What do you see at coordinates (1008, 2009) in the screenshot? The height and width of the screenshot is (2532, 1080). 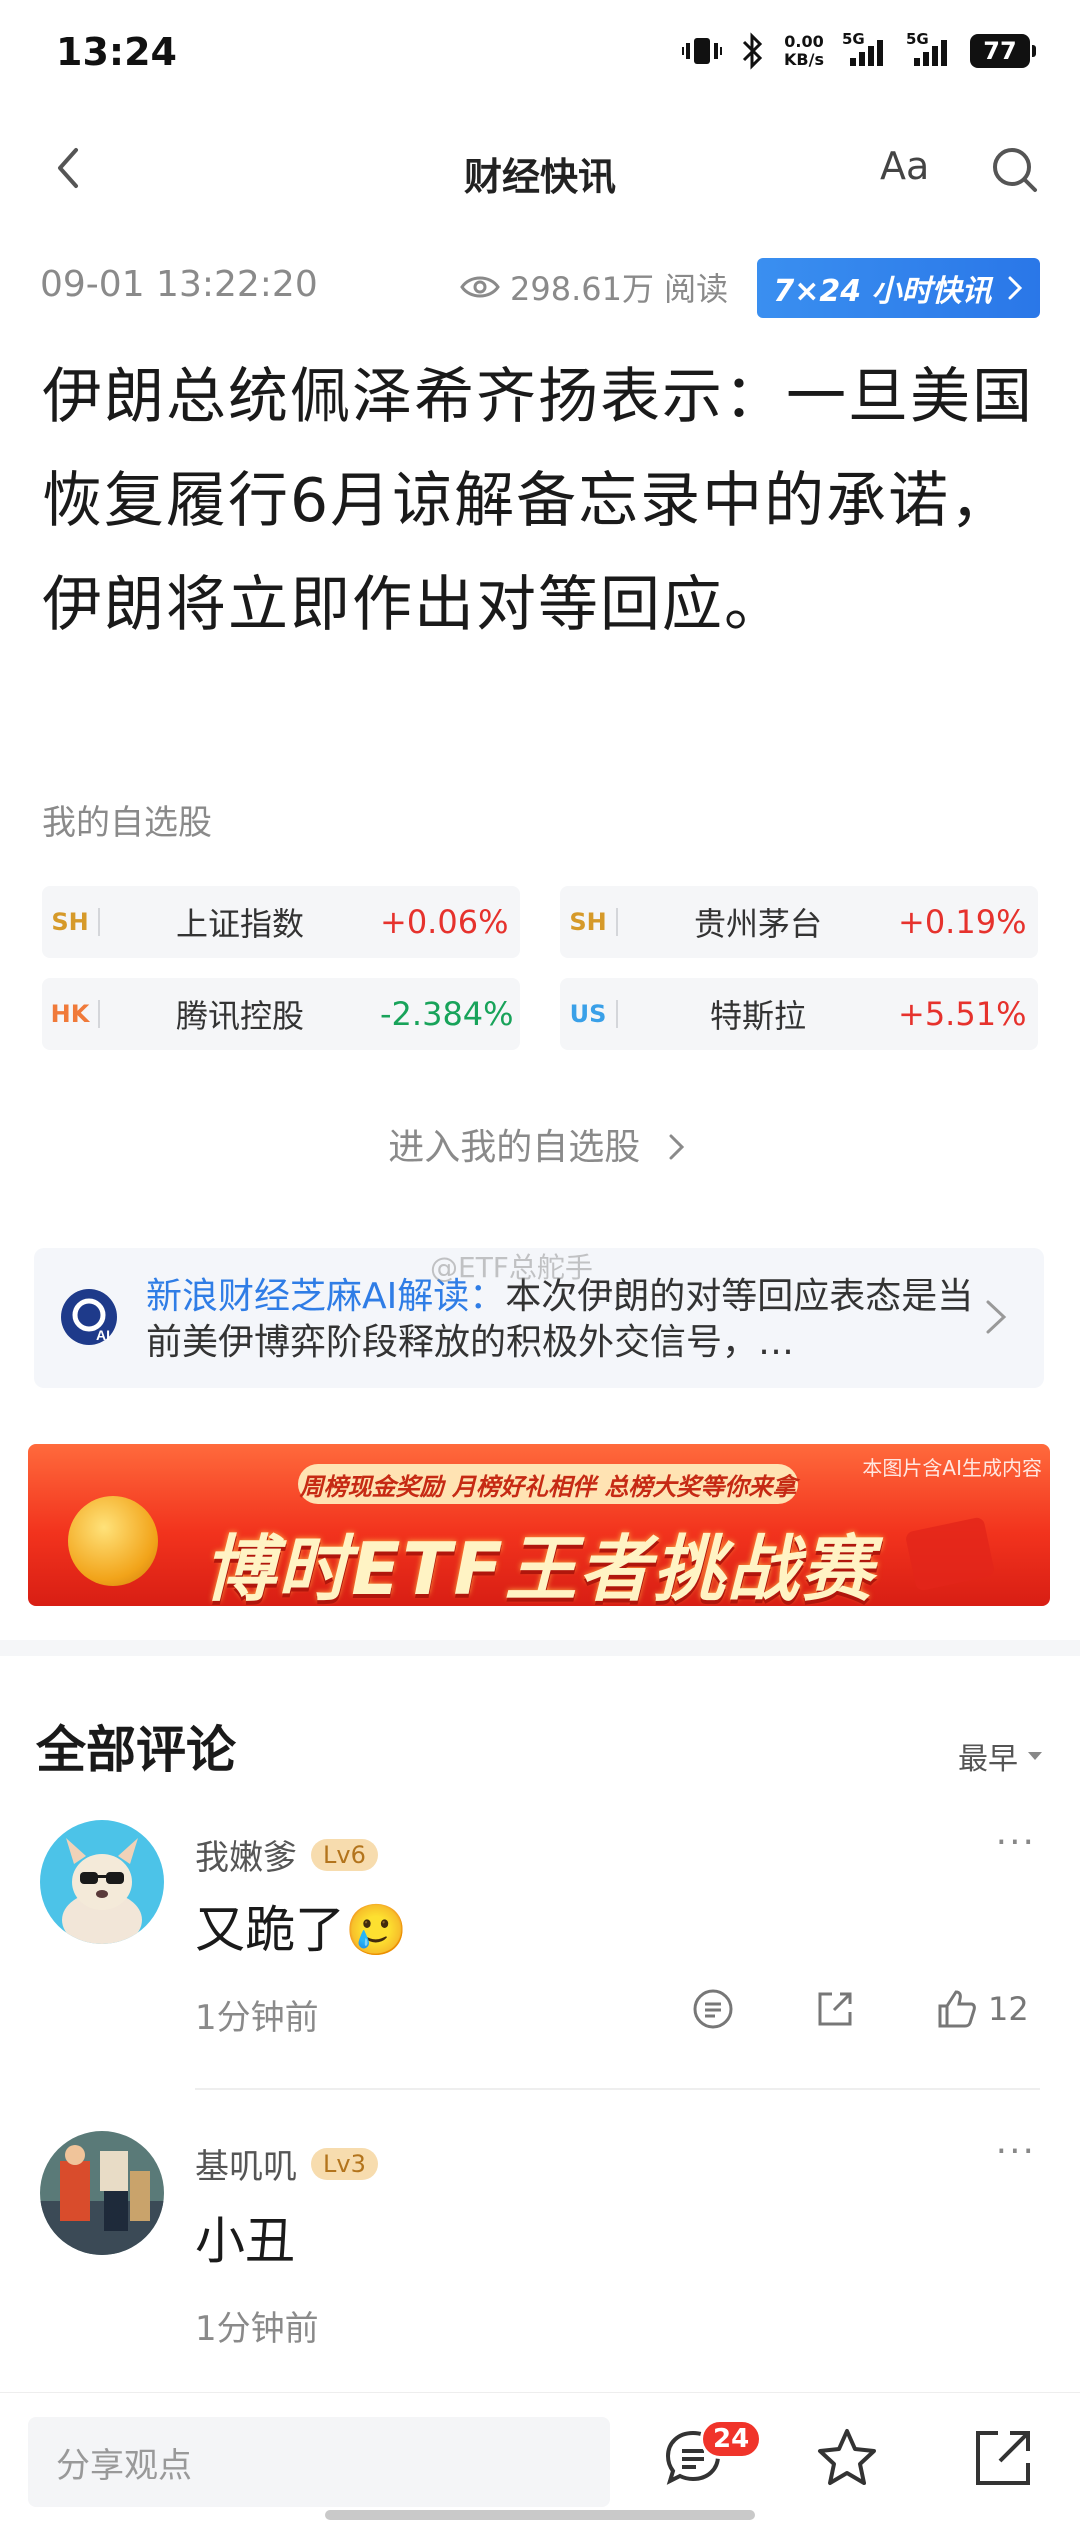 I see `like-count: 12` at bounding box center [1008, 2009].